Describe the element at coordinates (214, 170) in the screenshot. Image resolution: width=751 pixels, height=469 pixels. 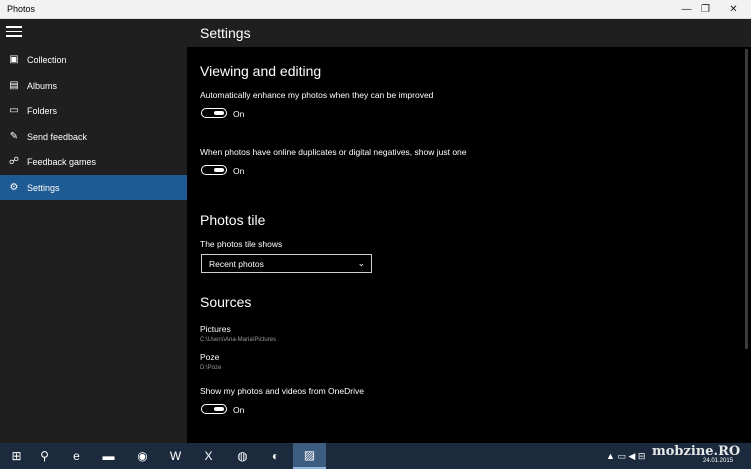
I see `duplicates-toggle` at that location.